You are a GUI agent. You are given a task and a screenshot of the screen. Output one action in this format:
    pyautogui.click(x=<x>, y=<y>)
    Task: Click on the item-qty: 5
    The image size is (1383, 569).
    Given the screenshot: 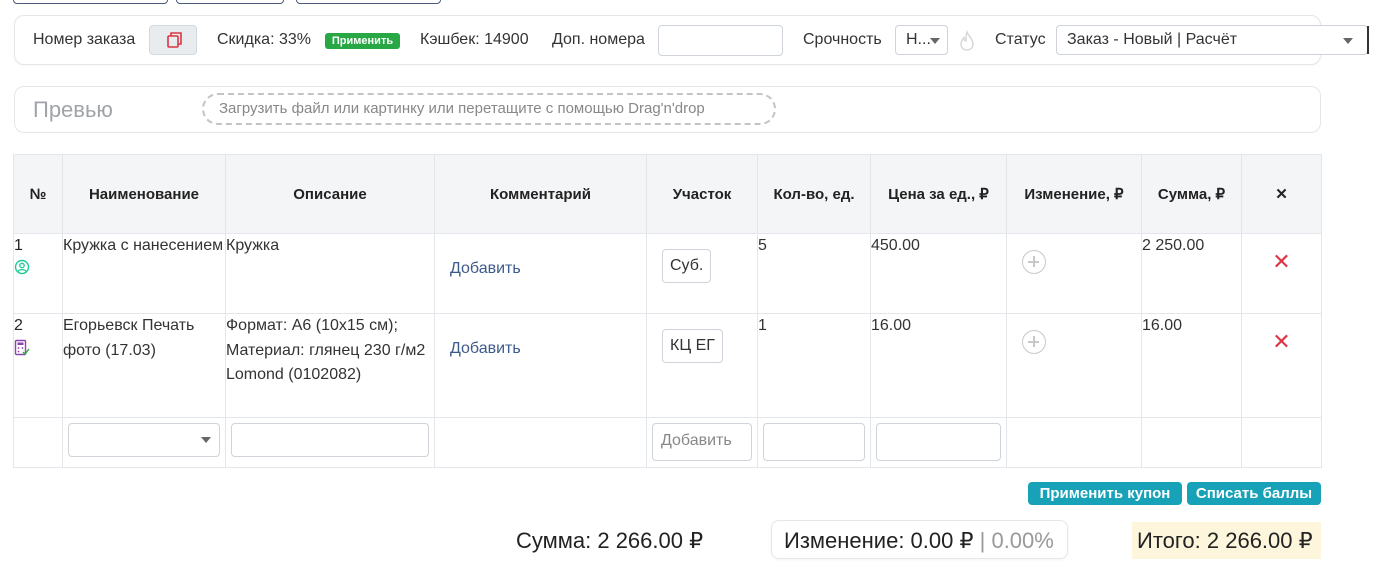 What is the action you would take?
    pyautogui.click(x=814, y=273)
    